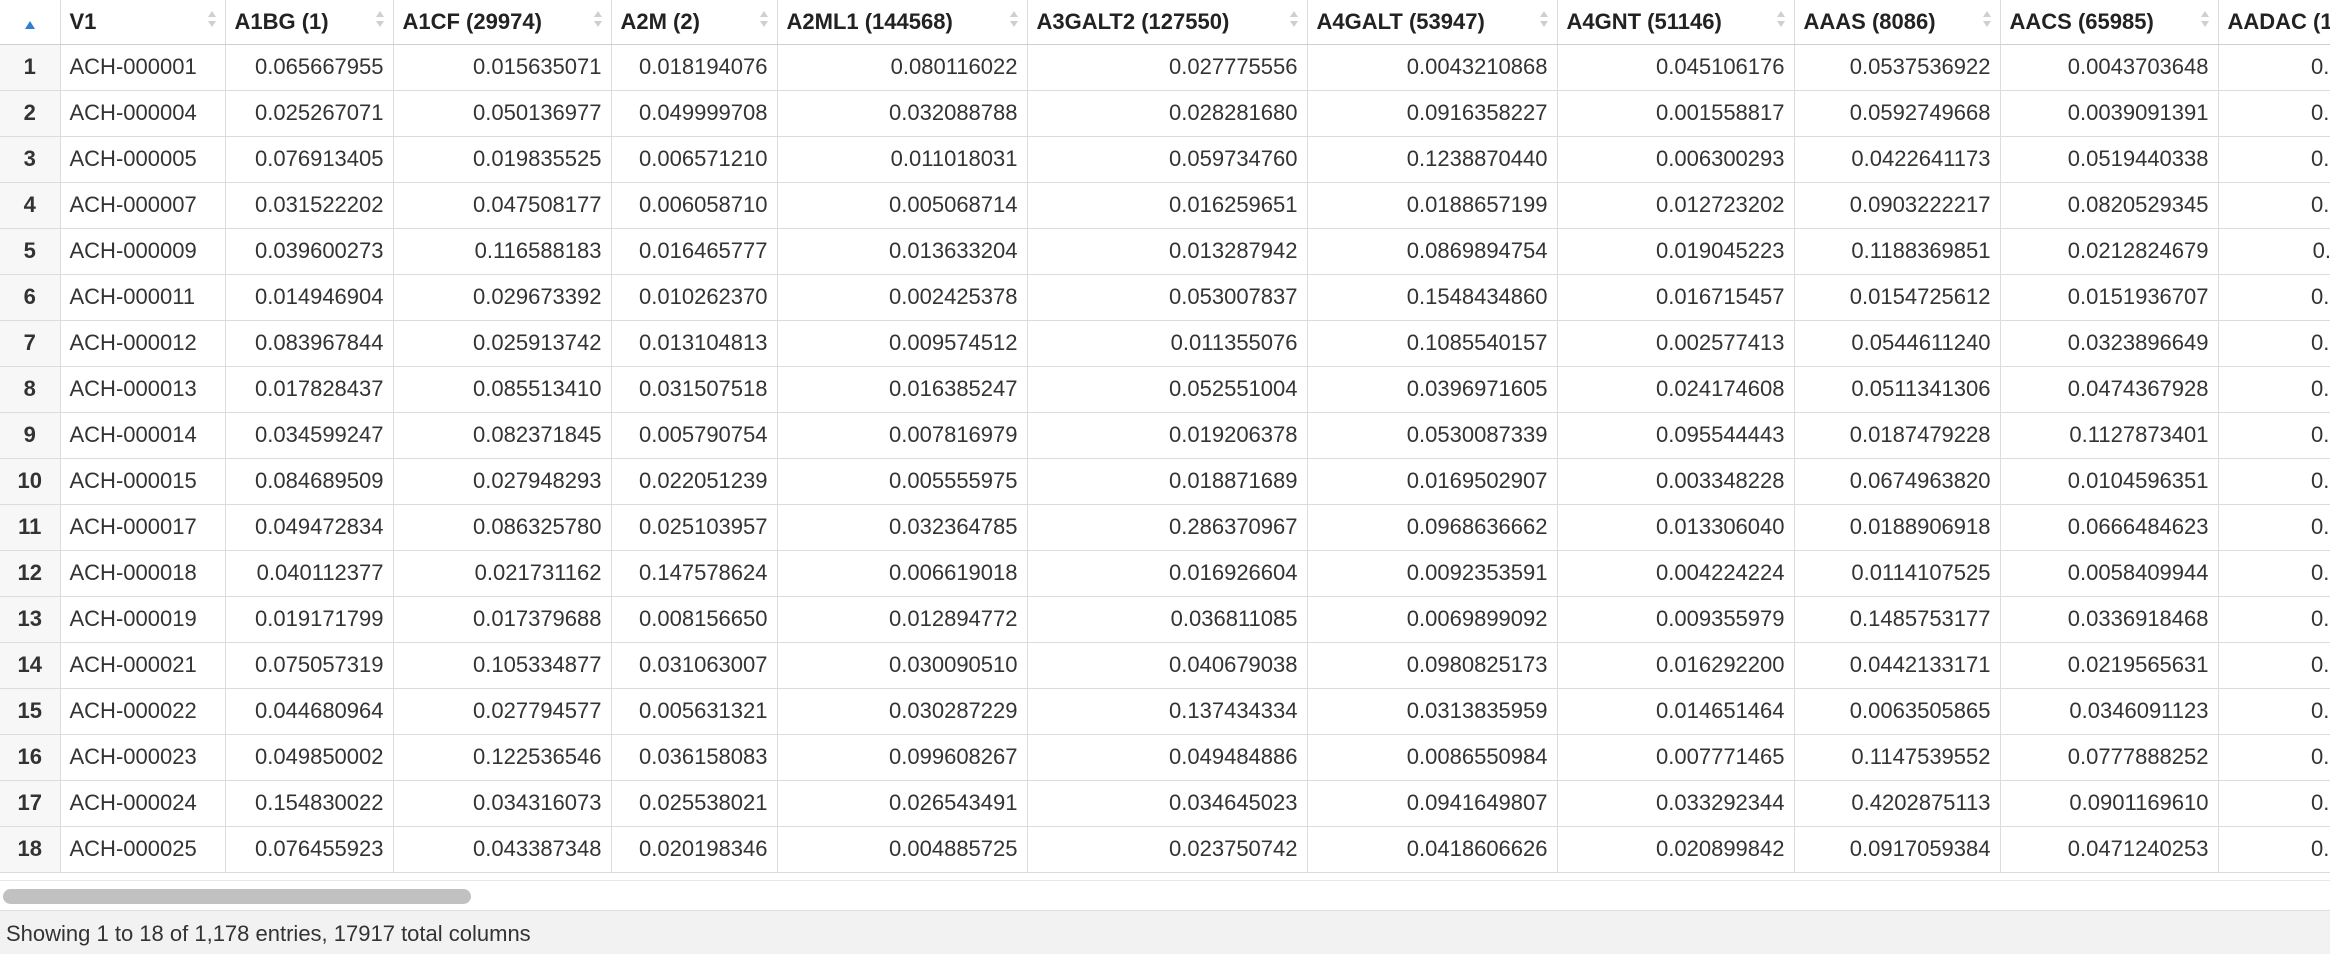  I want to click on table-cell: 0.0396971605, so click(1432, 389).